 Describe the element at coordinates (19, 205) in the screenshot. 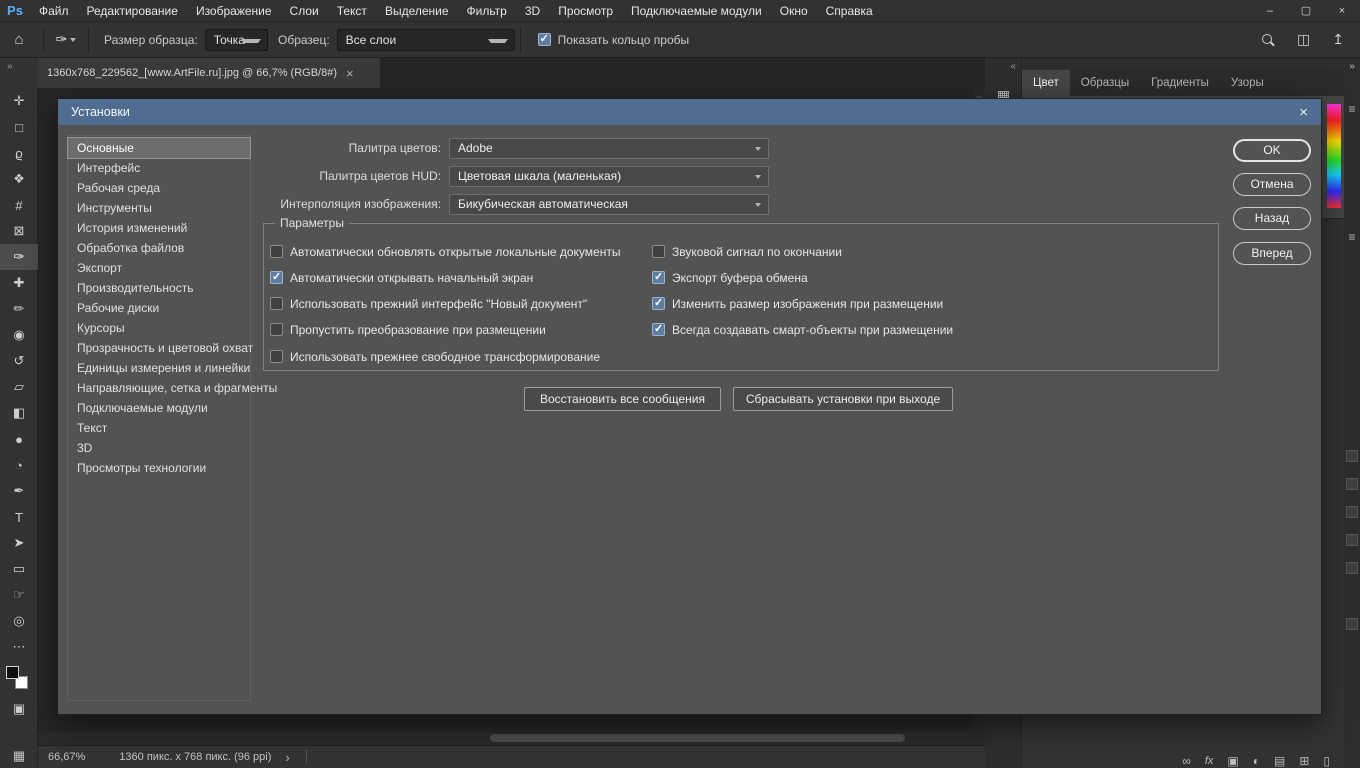

I see `crop-tool: #` at that location.